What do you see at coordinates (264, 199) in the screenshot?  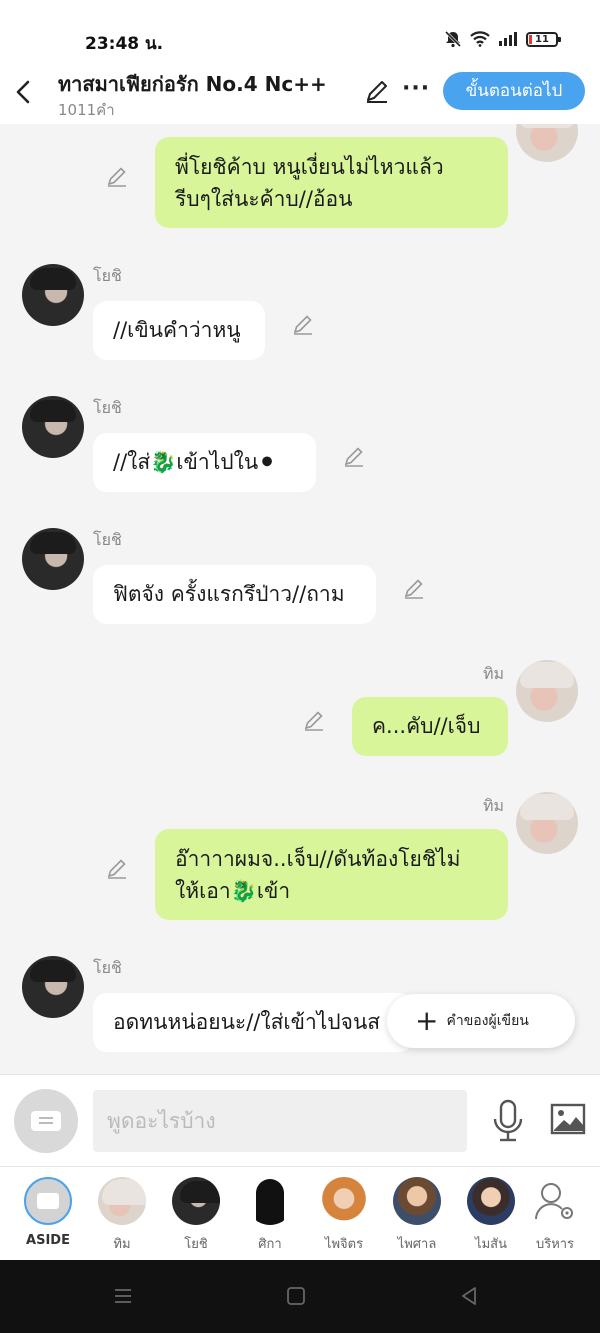 I see `message-text: รีบๆใส่นะค้าบ//อ้อน` at bounding box center [264, 199].